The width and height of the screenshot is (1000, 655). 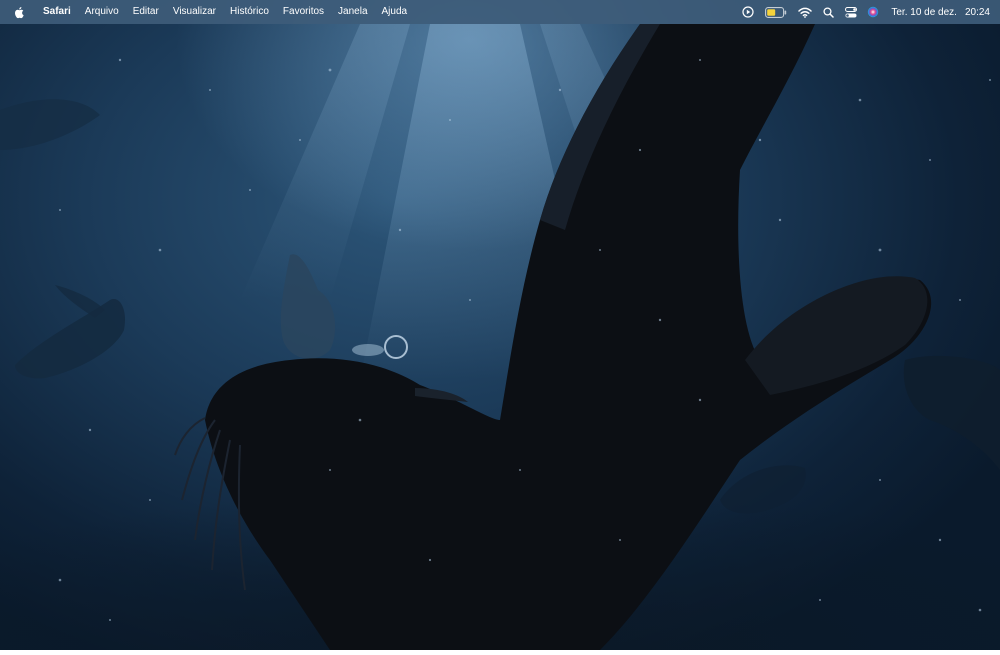 What do you see at coordinates (395, 12) in the screenshot?
I see `menu-ajuda: Ajuda` at bounding box center [395, 12].